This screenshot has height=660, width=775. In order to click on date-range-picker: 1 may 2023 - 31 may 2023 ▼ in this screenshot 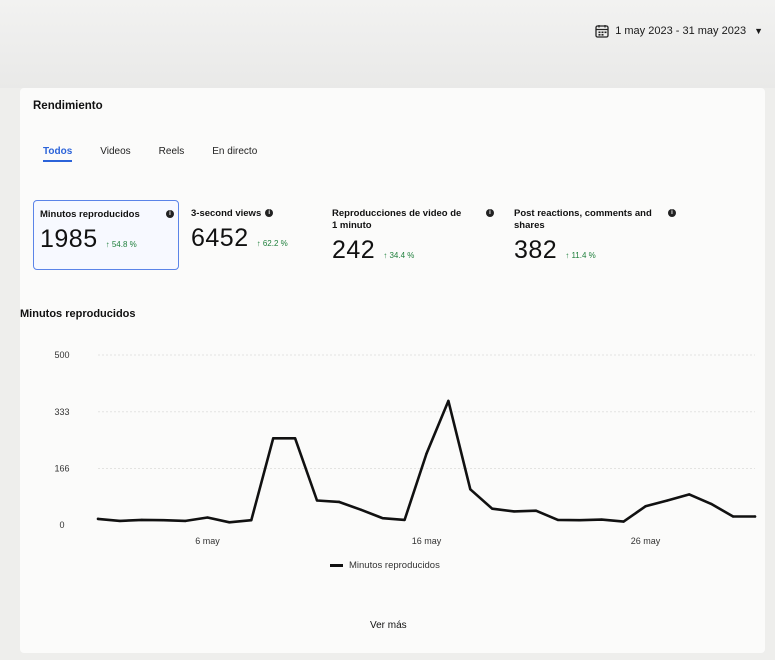, I will do `click(679, 31)`.